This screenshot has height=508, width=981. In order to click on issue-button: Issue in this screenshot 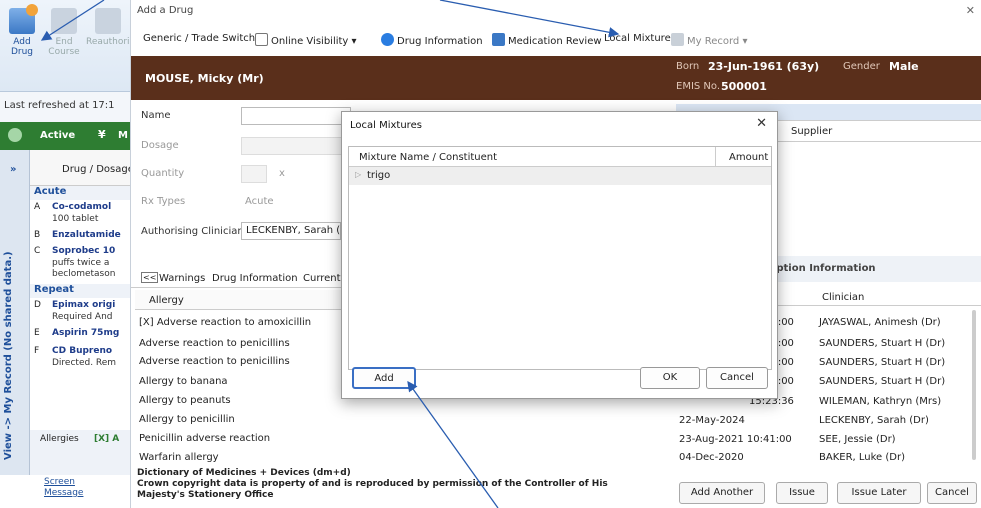, I will do `click(802, 493)`.